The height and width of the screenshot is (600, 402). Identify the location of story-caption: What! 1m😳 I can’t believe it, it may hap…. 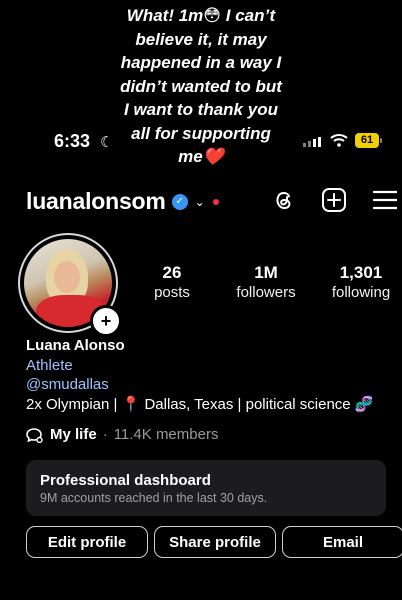
(201, 86).